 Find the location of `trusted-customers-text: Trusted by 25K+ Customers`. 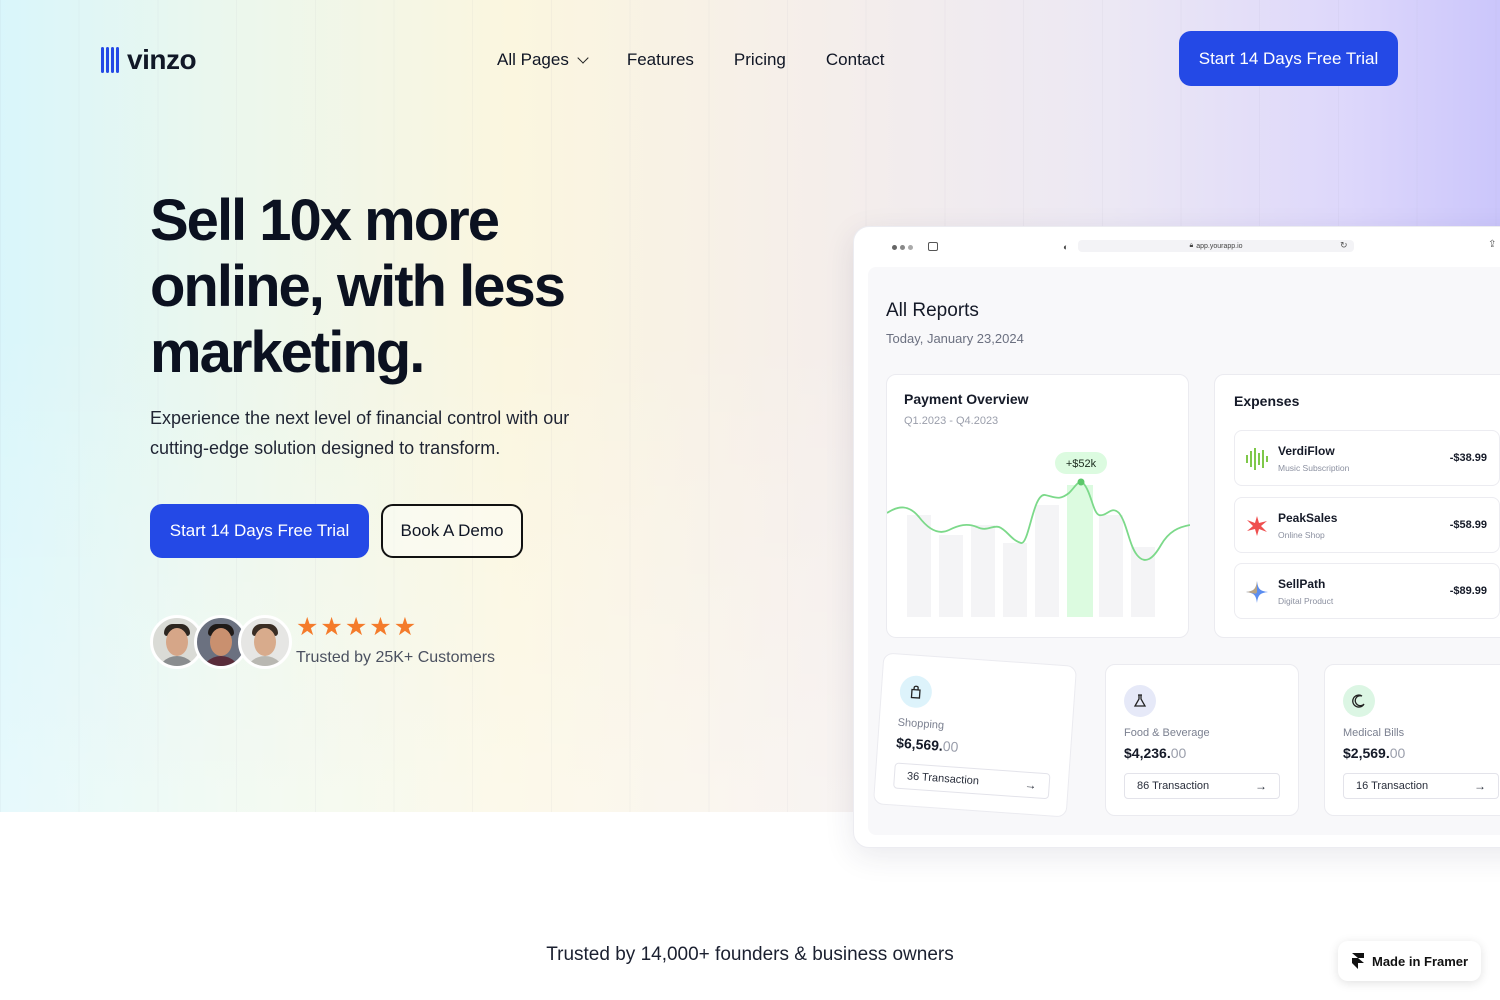

trusted-customers-text: Trusted by 25K+ Customers is located at coordinates (396, 657).